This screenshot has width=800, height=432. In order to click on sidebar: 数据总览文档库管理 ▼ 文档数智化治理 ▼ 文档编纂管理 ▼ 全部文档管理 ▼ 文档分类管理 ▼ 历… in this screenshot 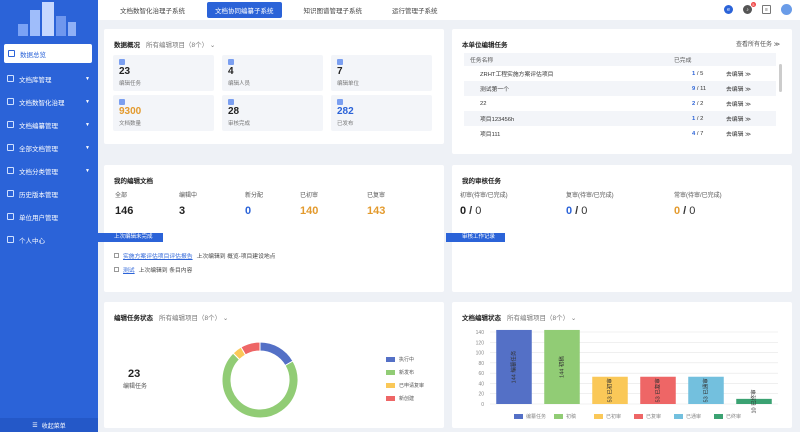, I will do `click(49, 216)`.